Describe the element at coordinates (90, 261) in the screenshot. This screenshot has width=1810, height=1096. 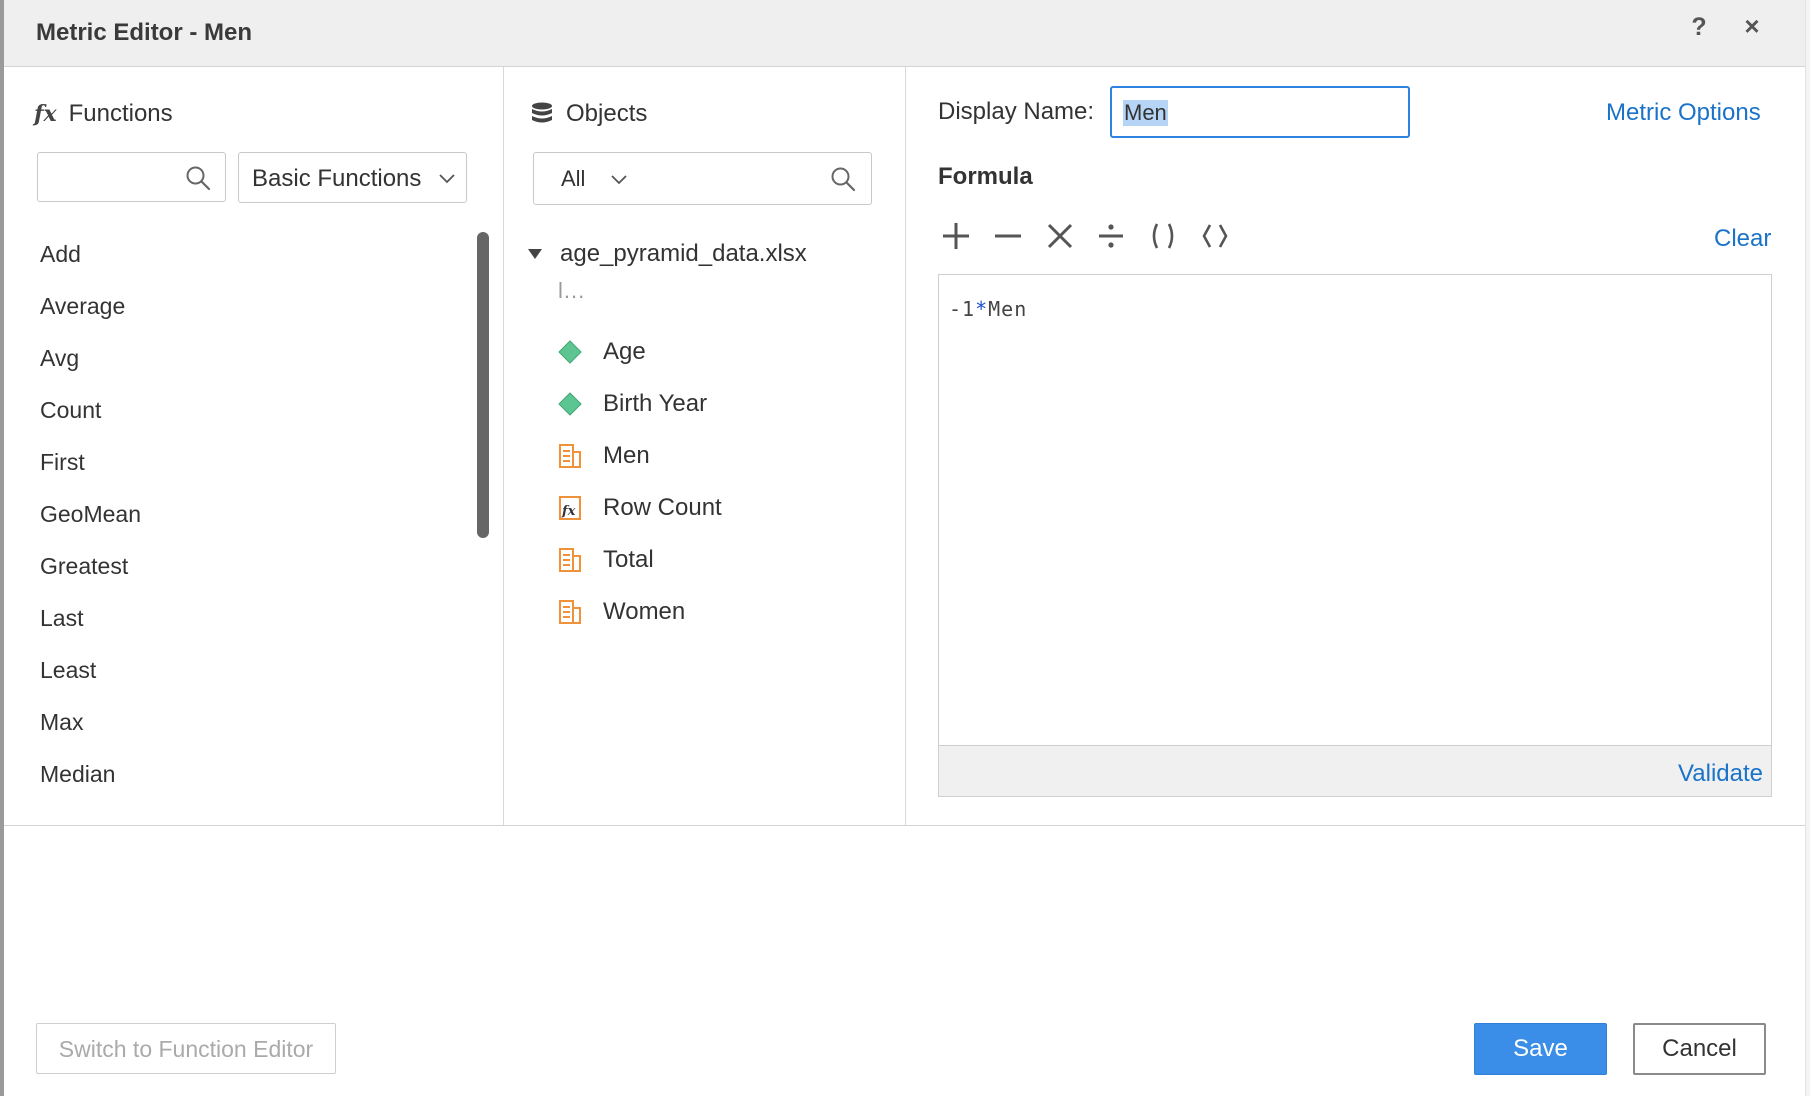
I see `function-item: Add` at that location.